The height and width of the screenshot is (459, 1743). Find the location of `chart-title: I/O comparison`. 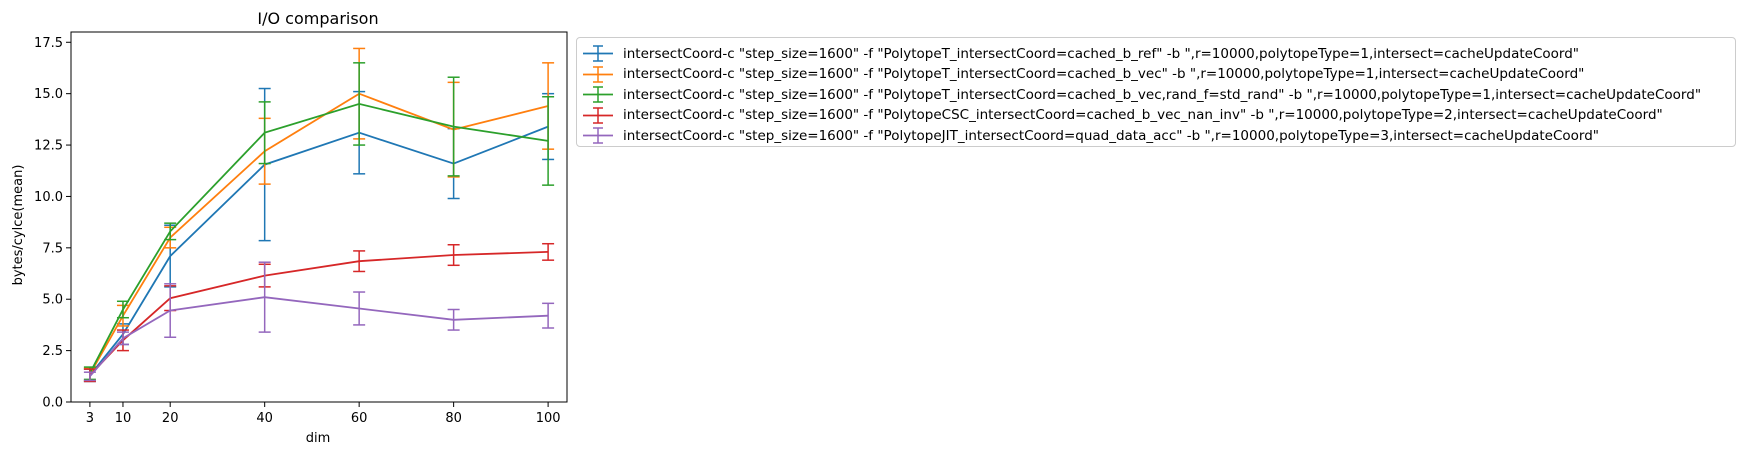

chart-title: I/O comparison is located at coordinates (317, 18).